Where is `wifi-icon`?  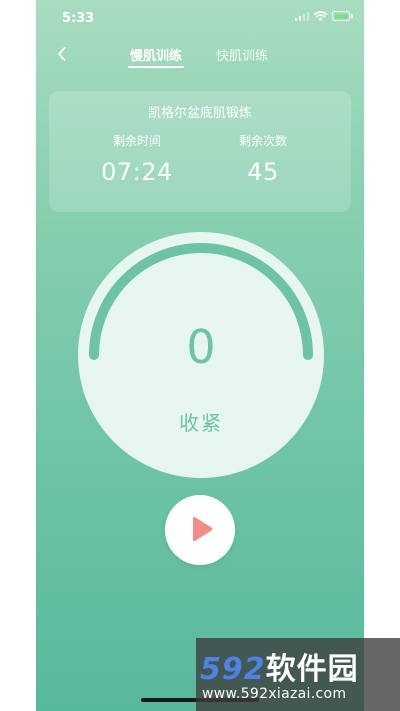 wifi-icon is located at coordinates (320, 16).